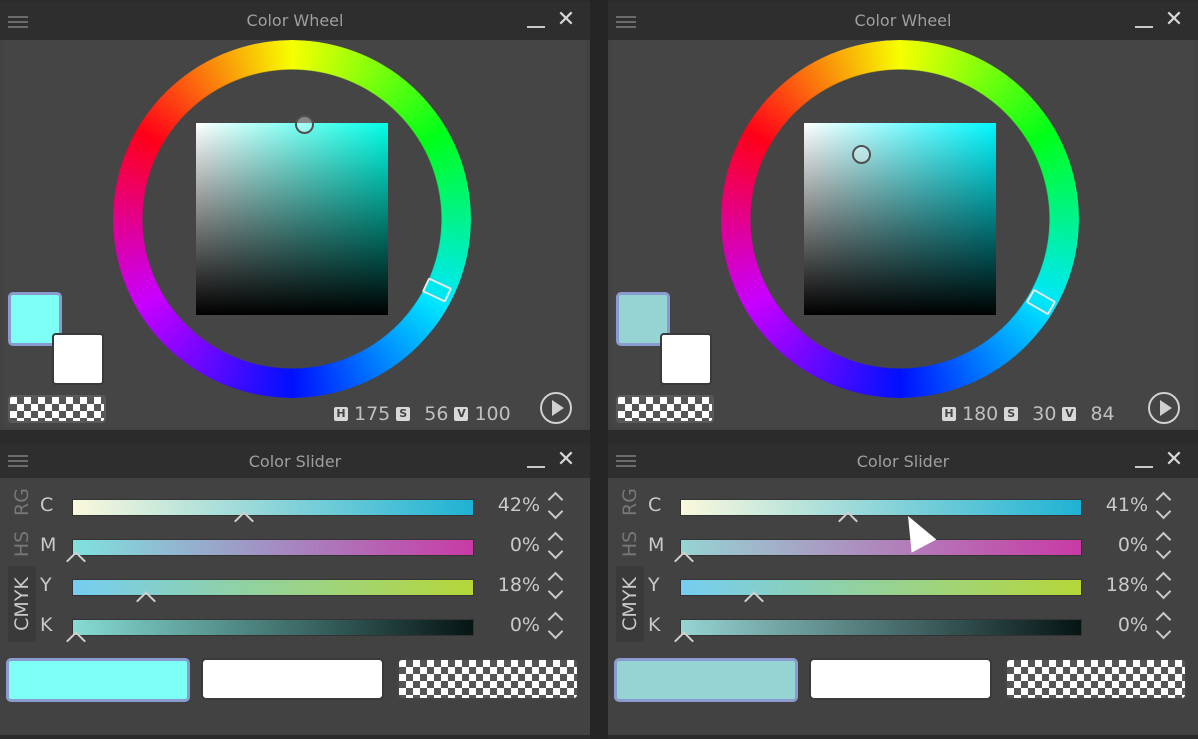  I want to click on saturation-value: 56, so click(436, 414).